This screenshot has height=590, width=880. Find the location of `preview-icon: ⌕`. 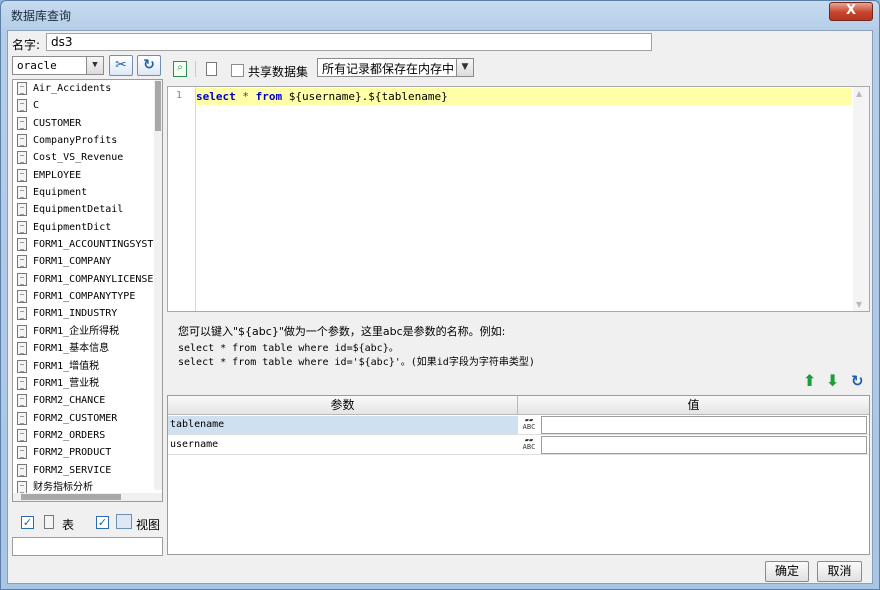

preview-icon: ⌕ is located at coordinates (180, 69).